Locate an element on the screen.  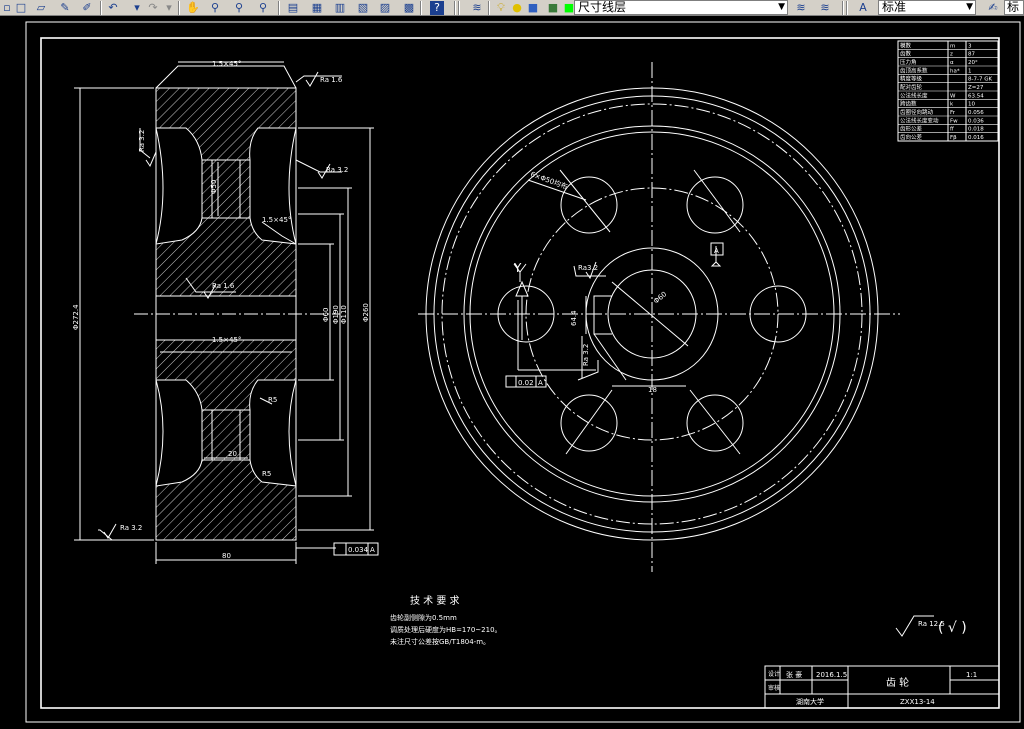
ra-bottom-label: Ra 3.2 is located at coordinates (131, 528).